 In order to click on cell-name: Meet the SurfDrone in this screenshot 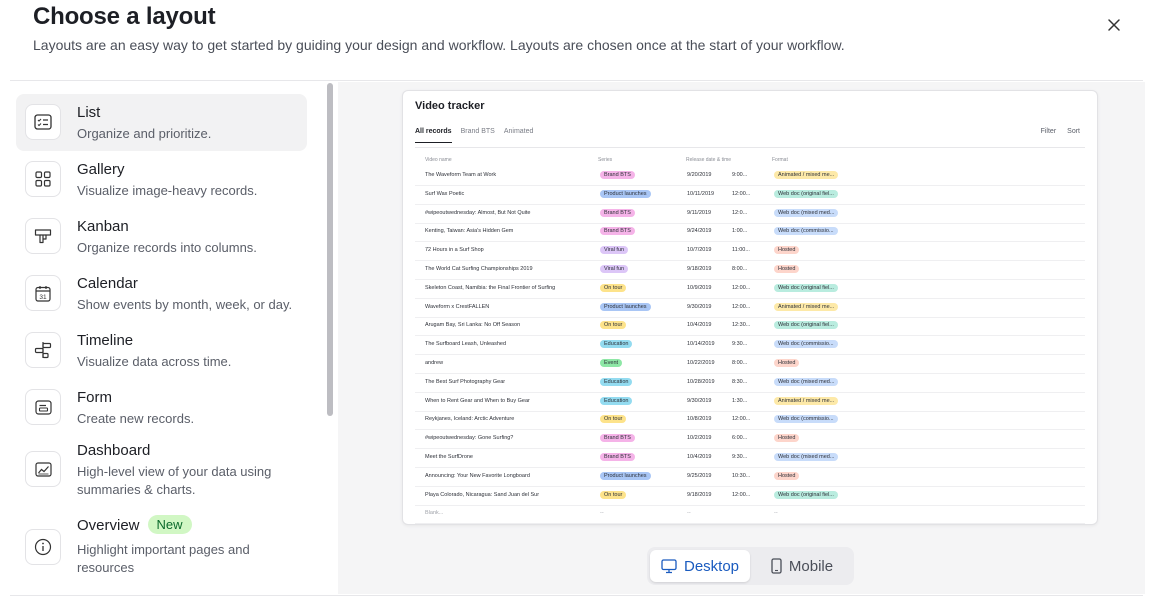, I will do `click(449, 457)`.